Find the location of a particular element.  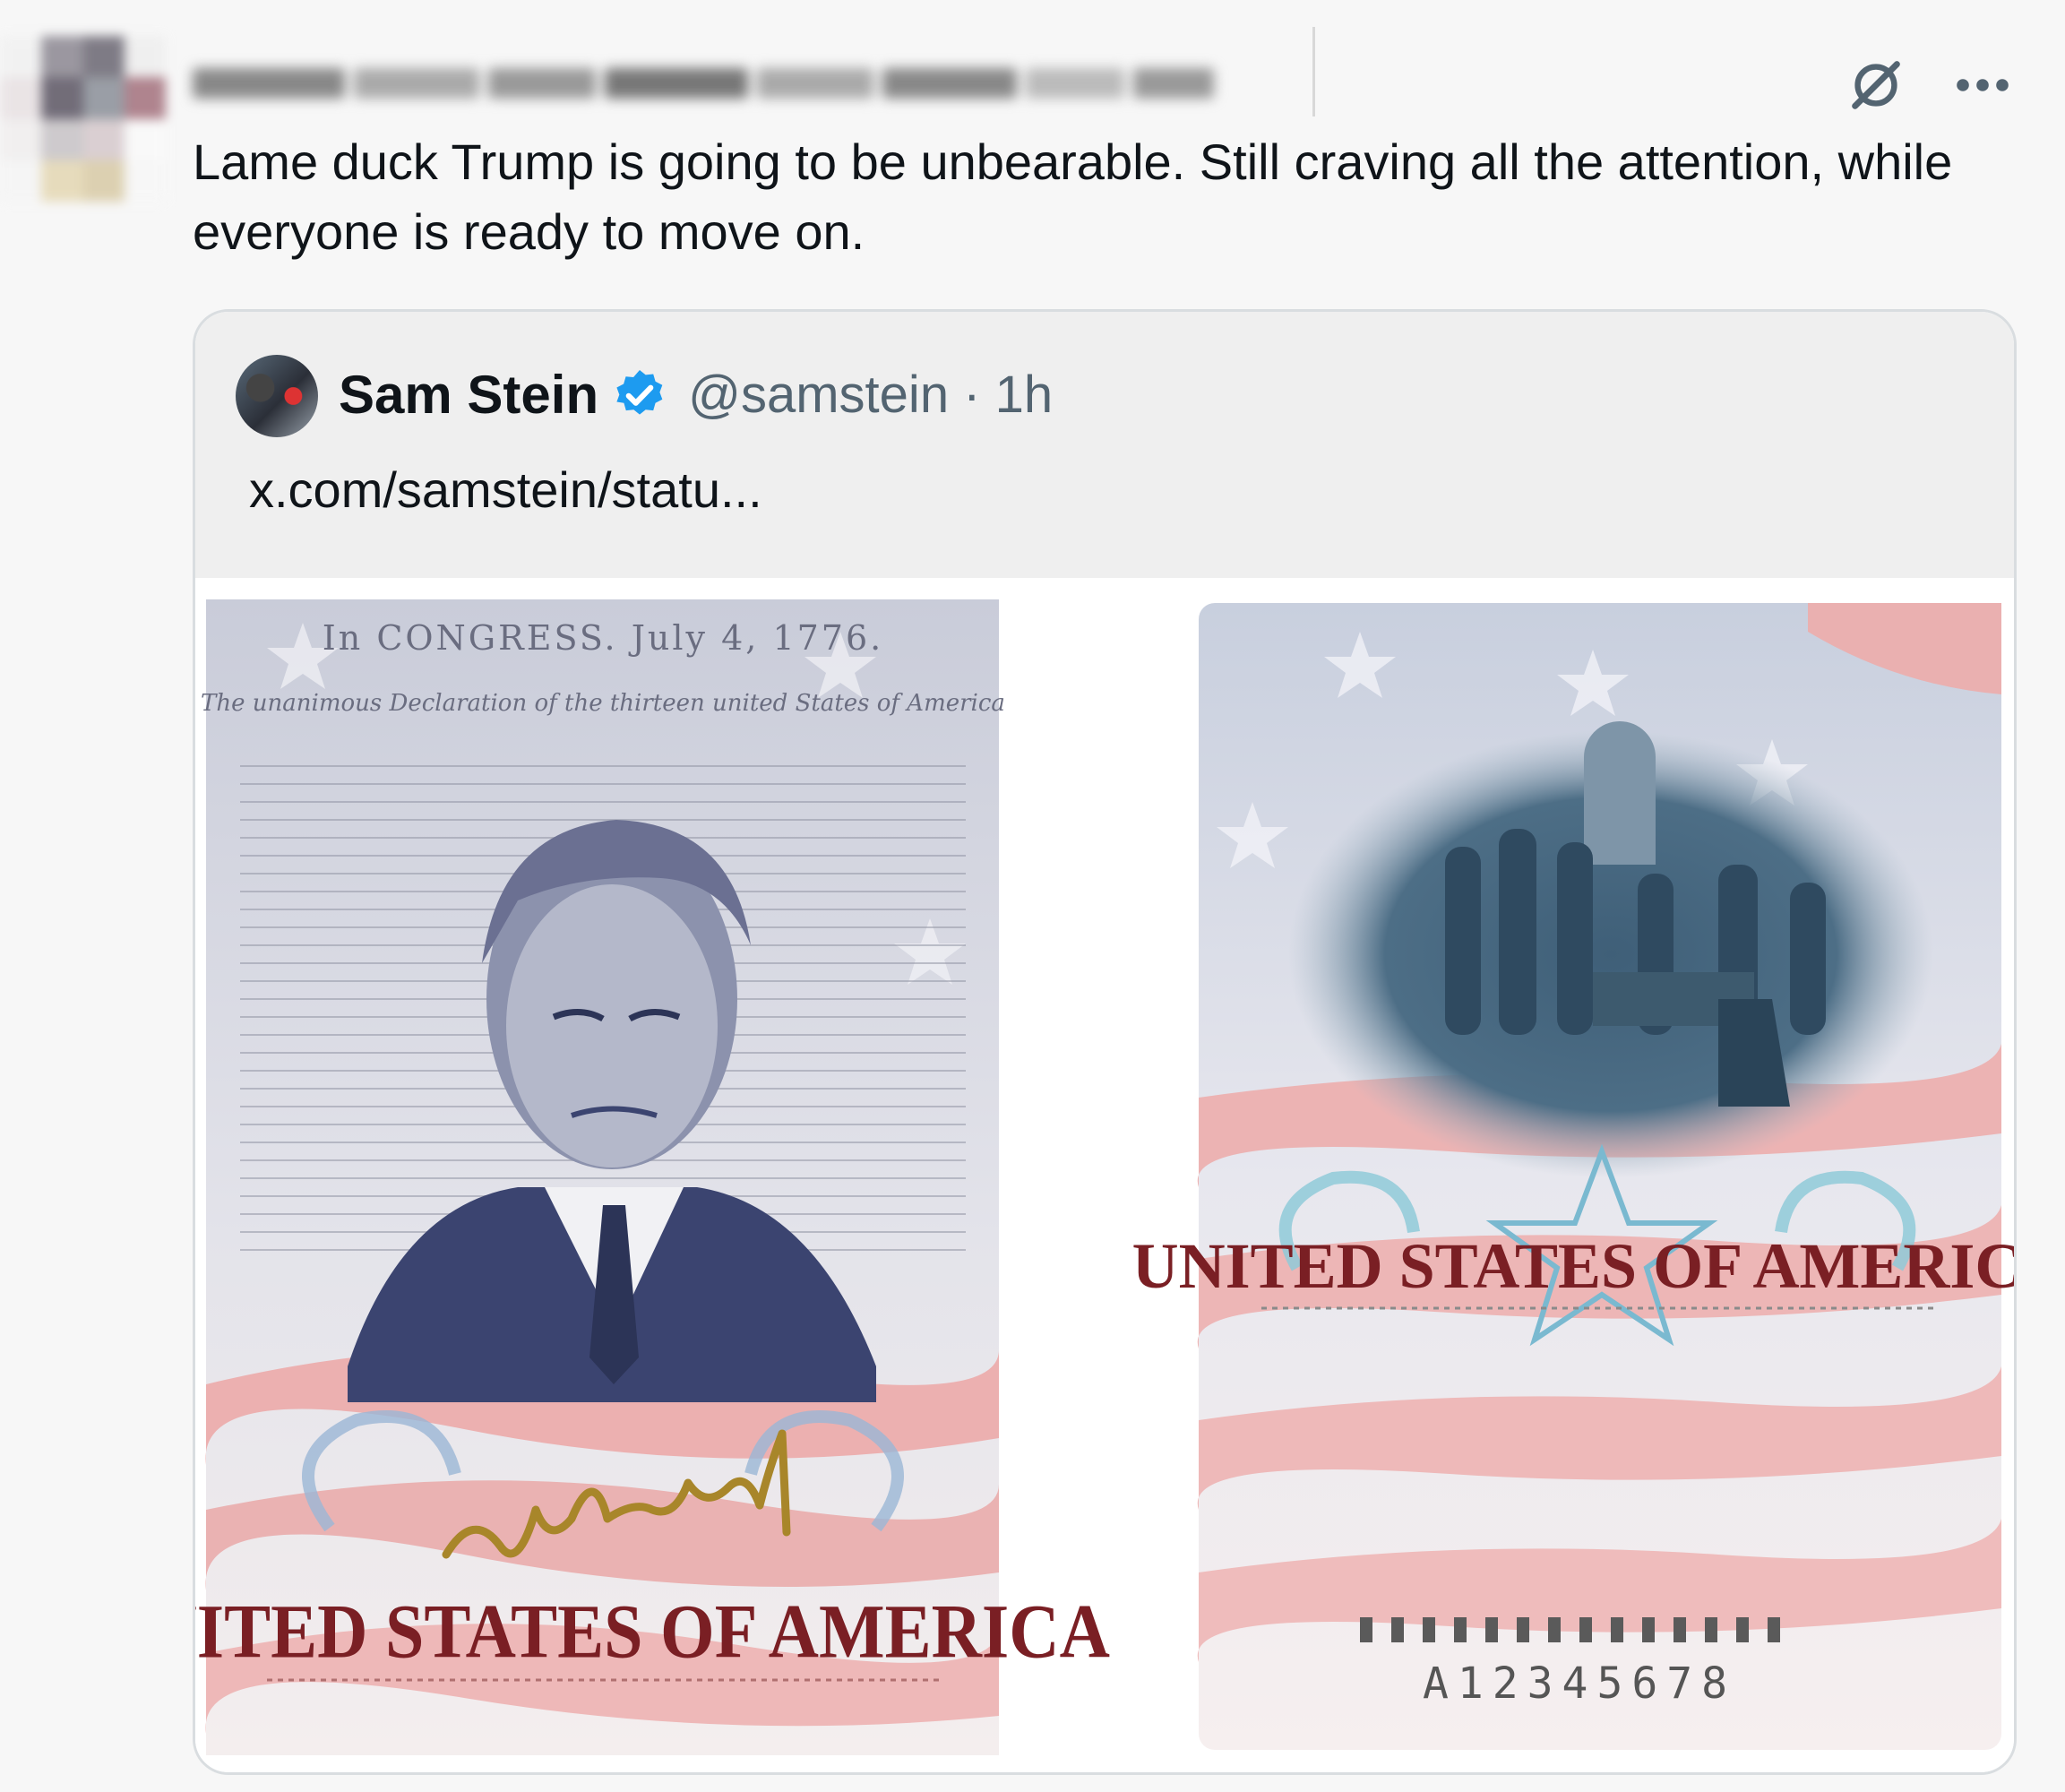

name-divider is located at coordinates (1313, 71).